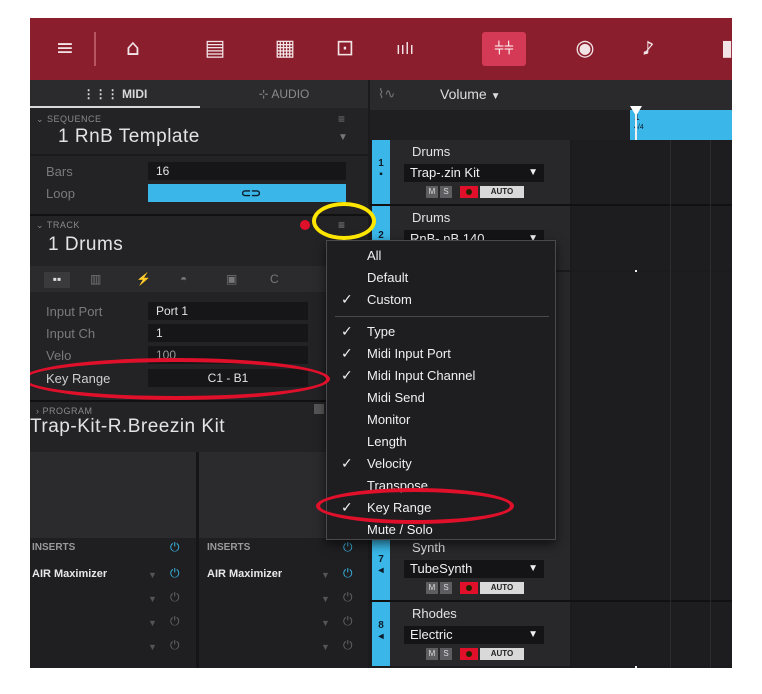 This screenshot has height=694, width=762. What do you see at coordinates (343, 137) in the screenshot?
I see `sequence-dropdown-icon: ▼` at bounding box center [343, 137].